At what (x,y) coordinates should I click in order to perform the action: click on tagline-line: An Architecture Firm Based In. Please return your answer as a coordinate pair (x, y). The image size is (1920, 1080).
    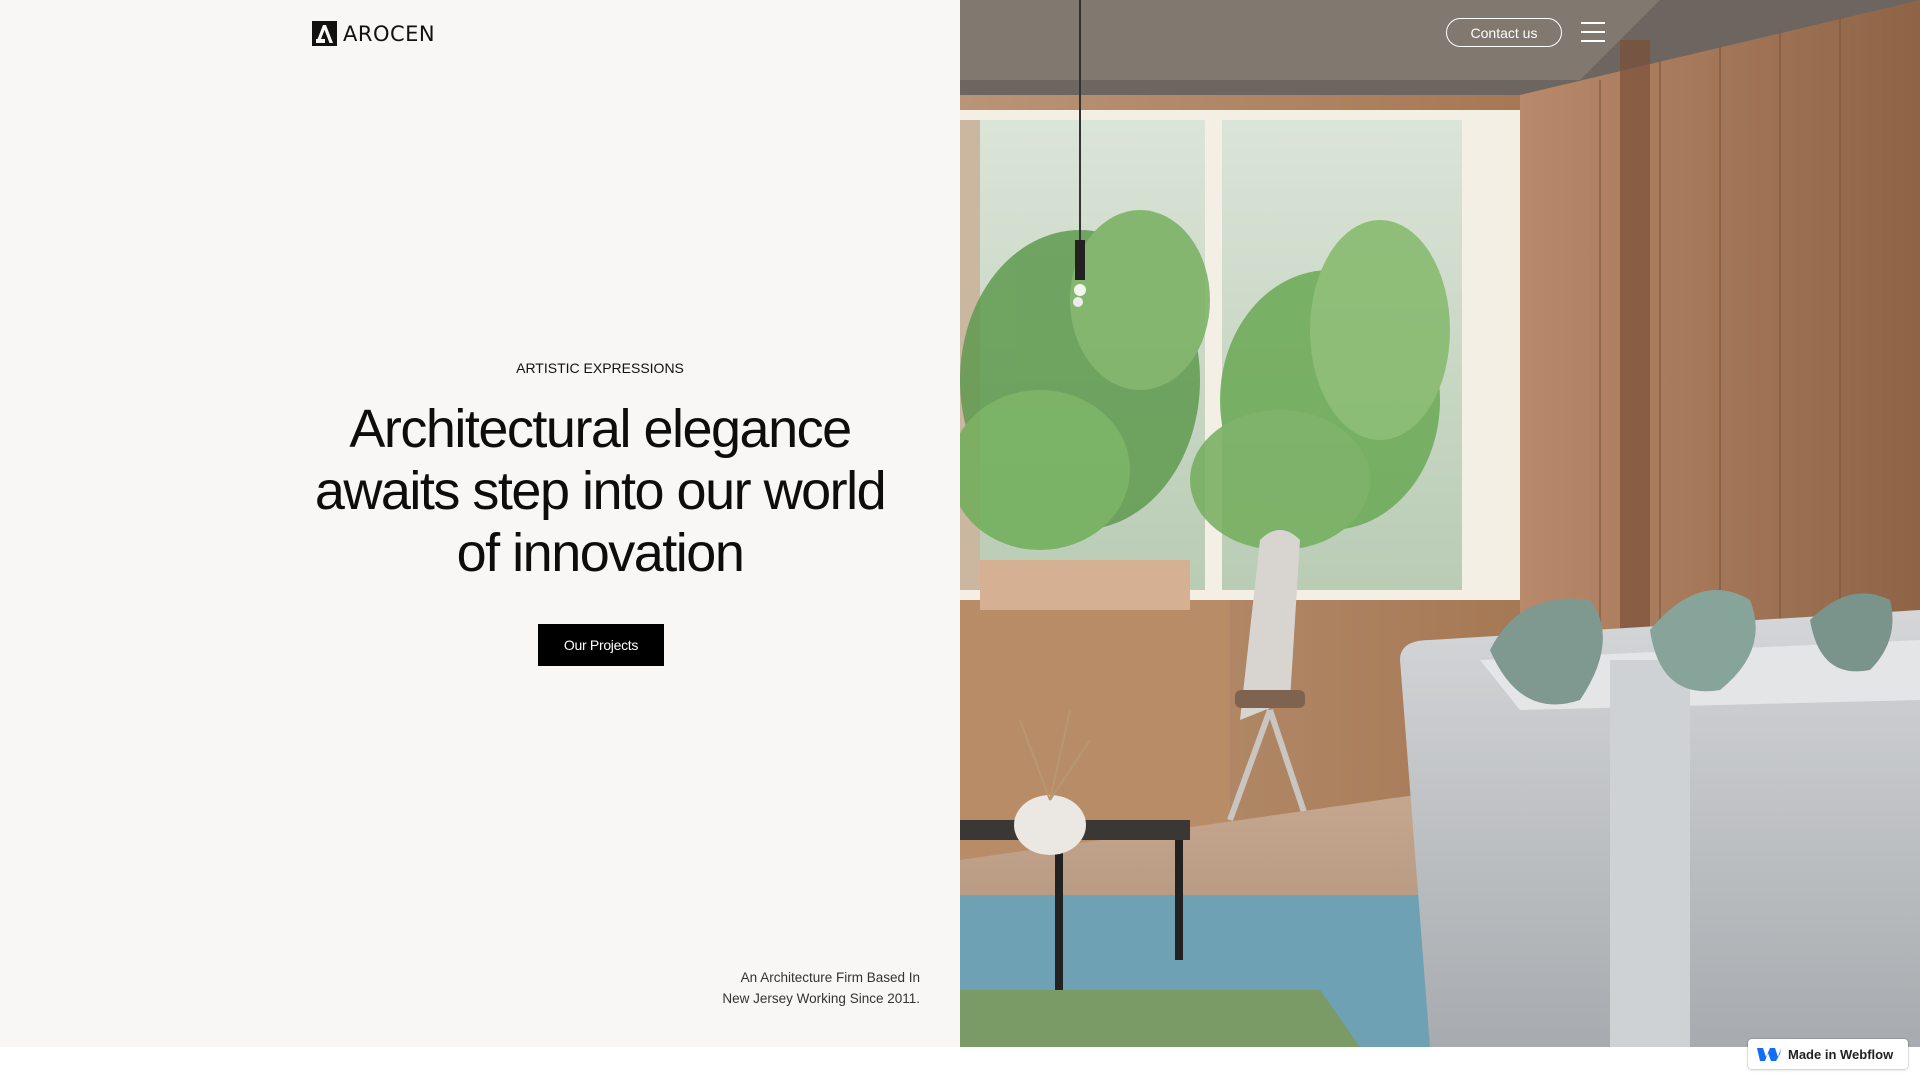
    Looking at the image, I should click on (830, 977).